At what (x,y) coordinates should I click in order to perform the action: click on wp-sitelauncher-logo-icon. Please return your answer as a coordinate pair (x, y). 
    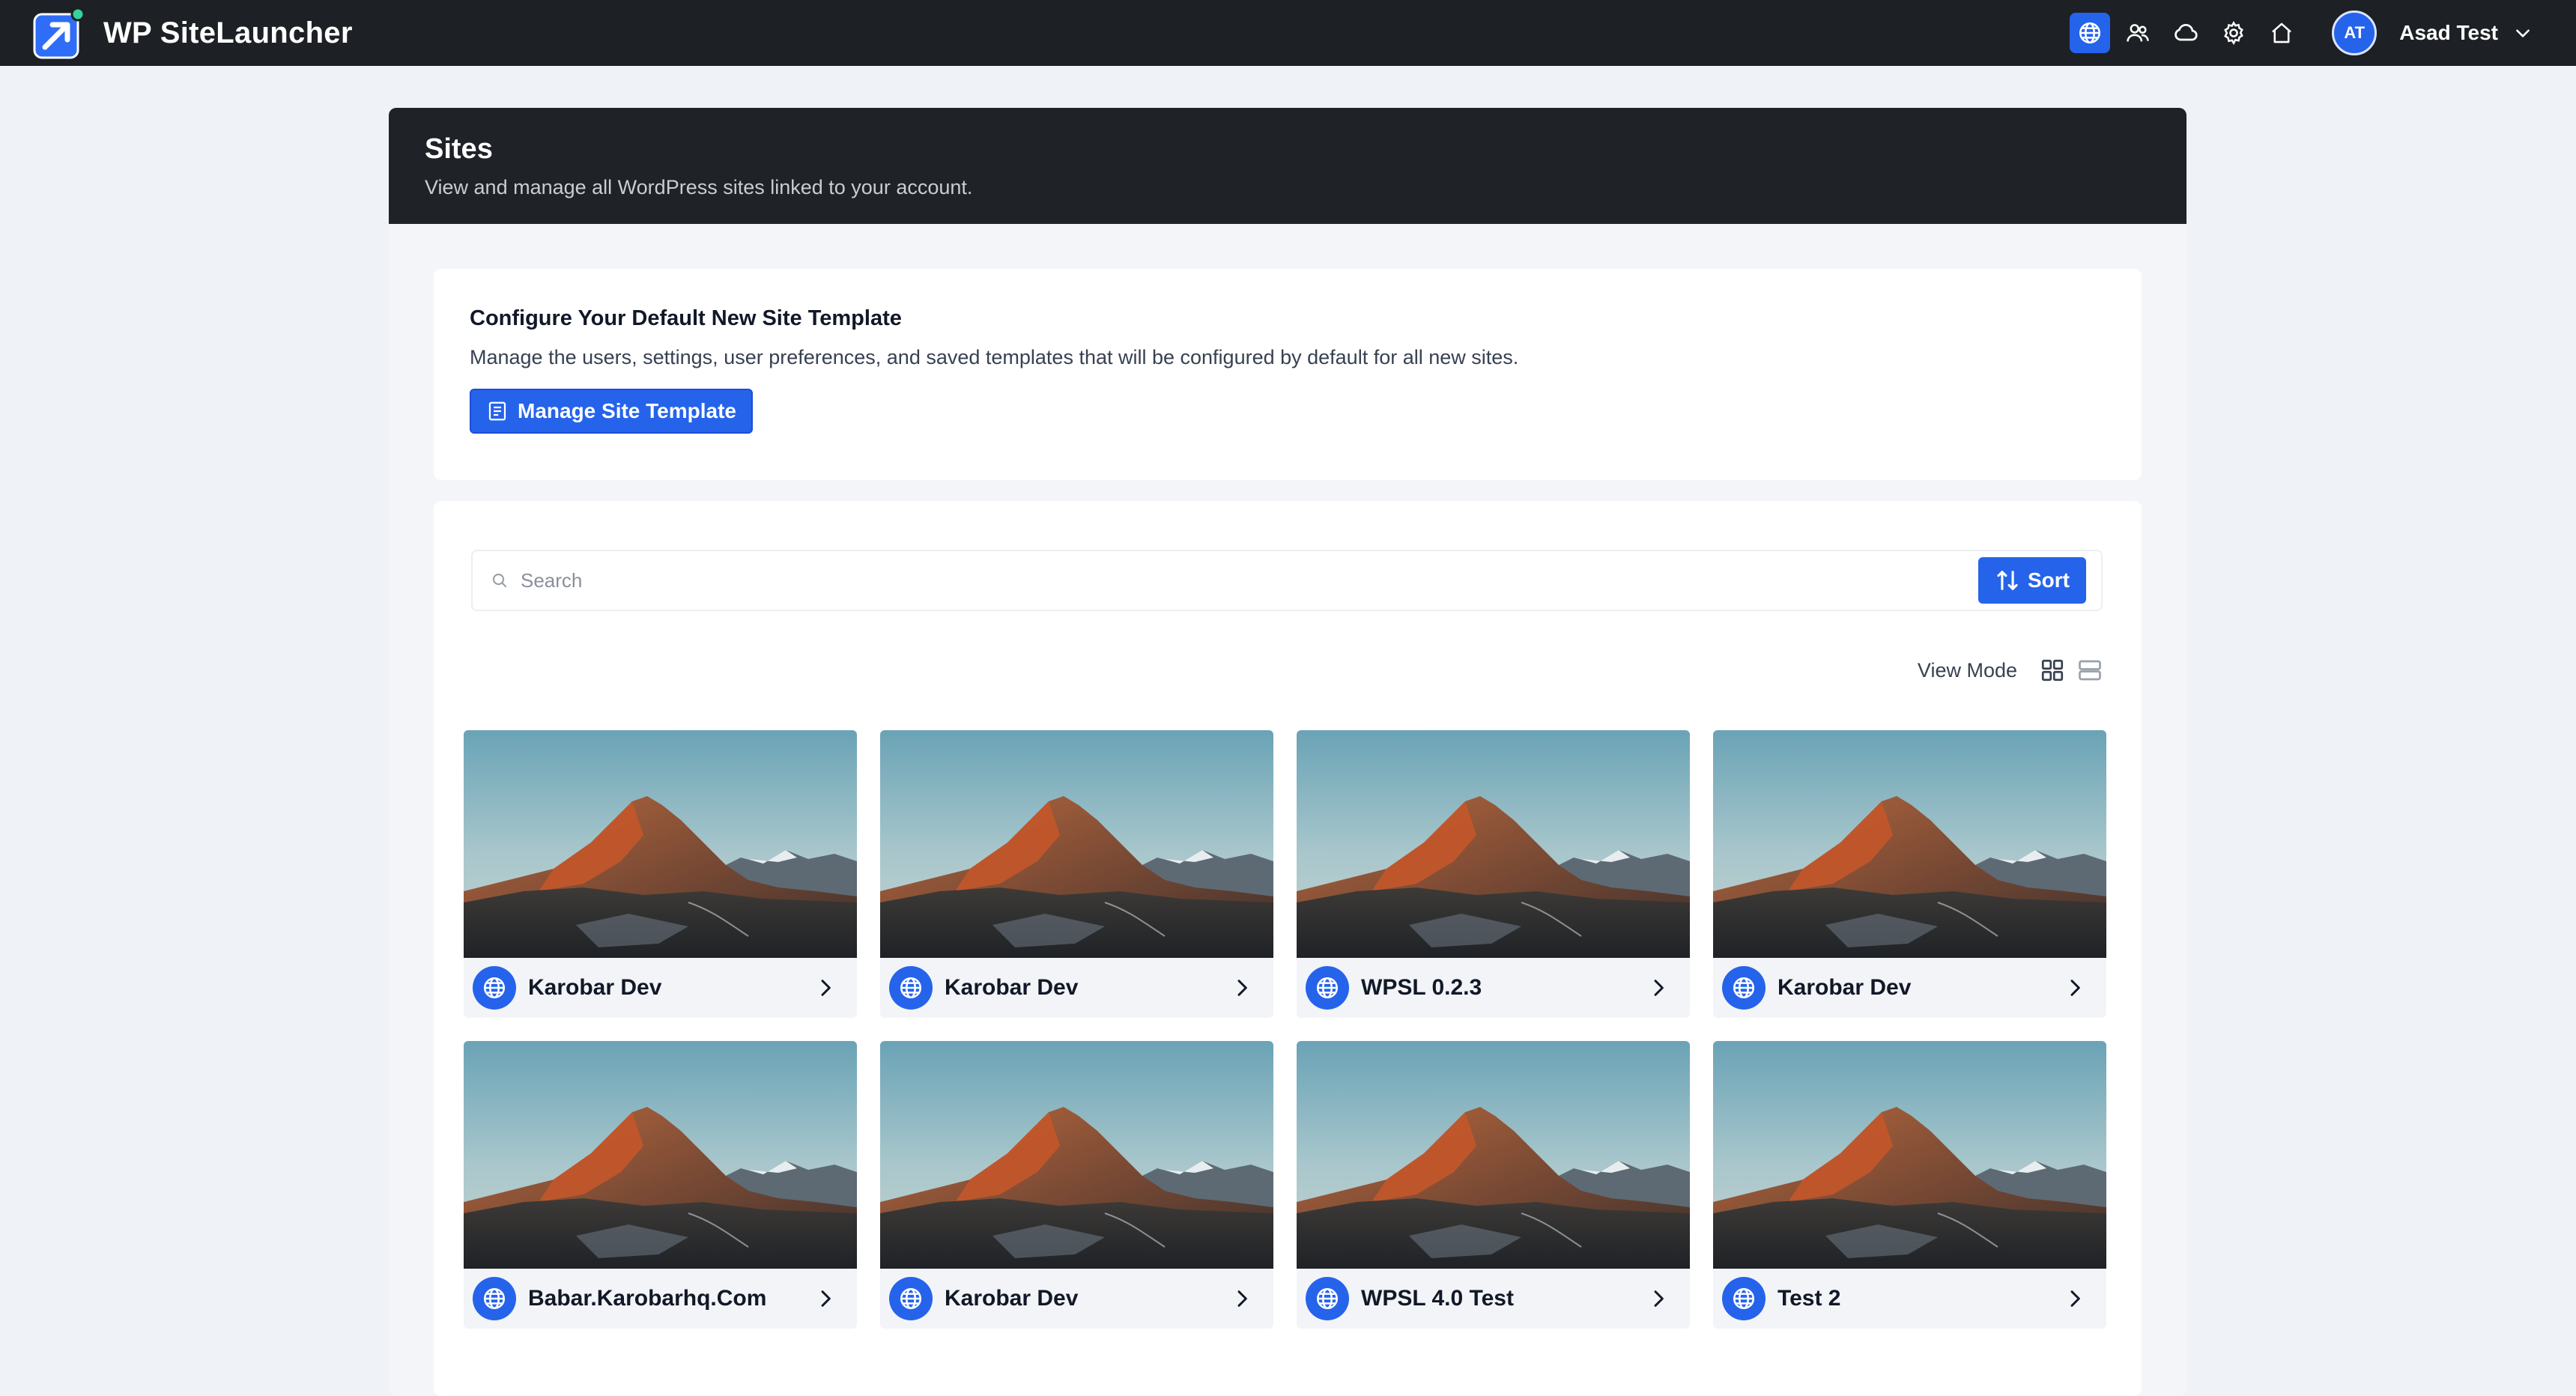
    Looking at the image, I should click on (59, 33).